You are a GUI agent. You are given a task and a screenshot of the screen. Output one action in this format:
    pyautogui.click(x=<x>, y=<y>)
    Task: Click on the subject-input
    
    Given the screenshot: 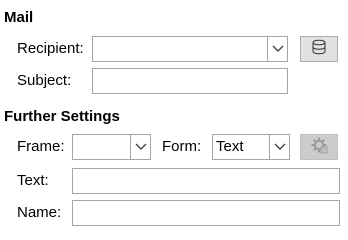 What is the action you would take?
    pyautogui.click(x=190, y=81)
    